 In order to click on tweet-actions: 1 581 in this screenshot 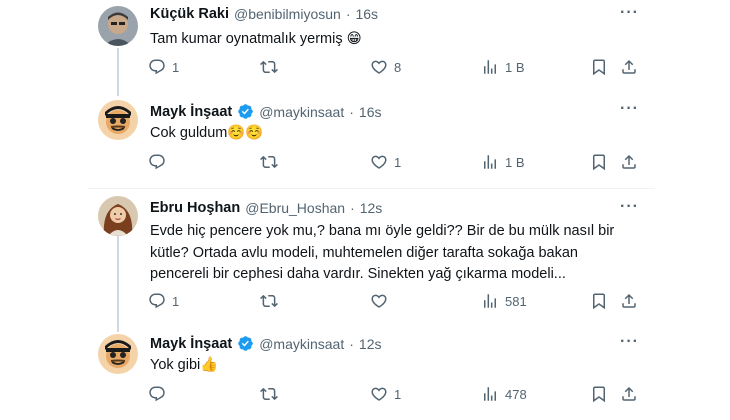, I will do `click(395, 303)`.